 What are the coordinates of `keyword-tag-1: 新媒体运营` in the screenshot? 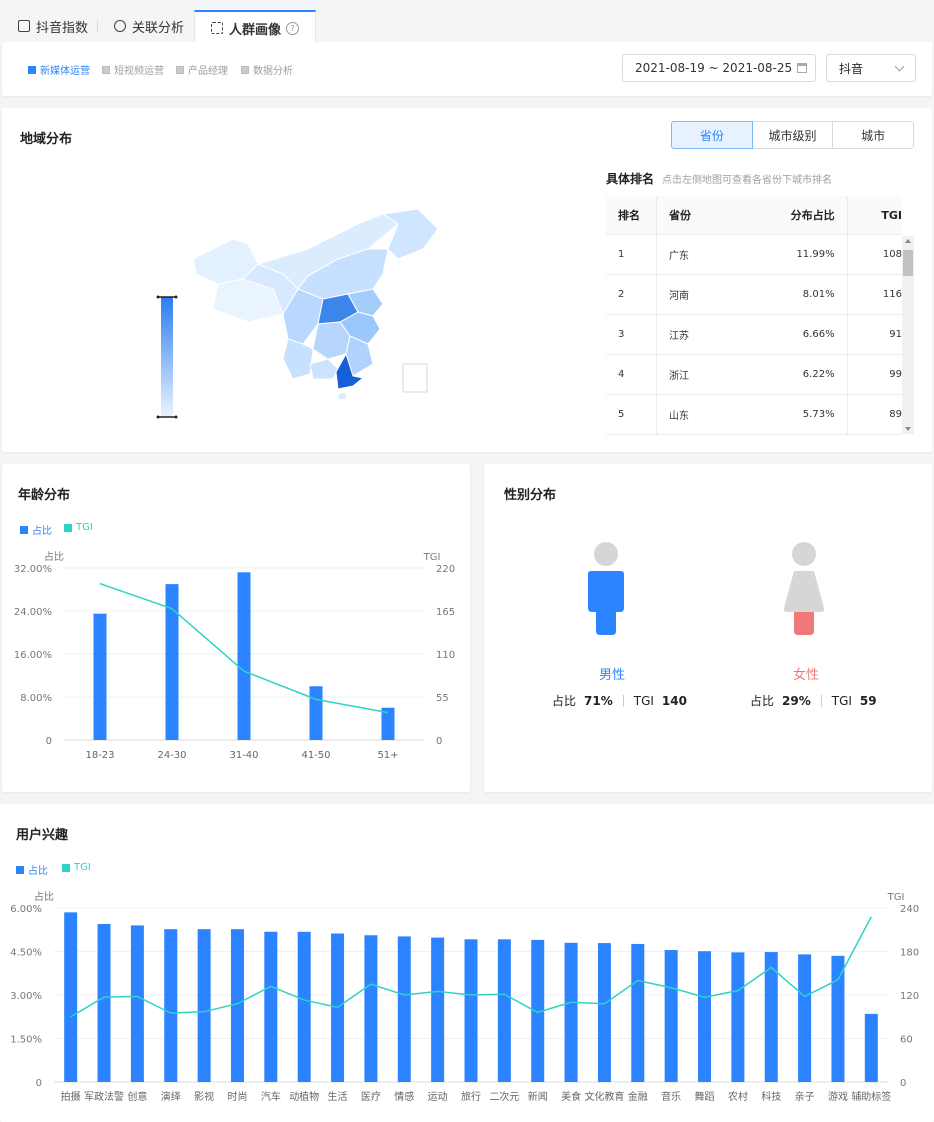 It's located at (59, 69).